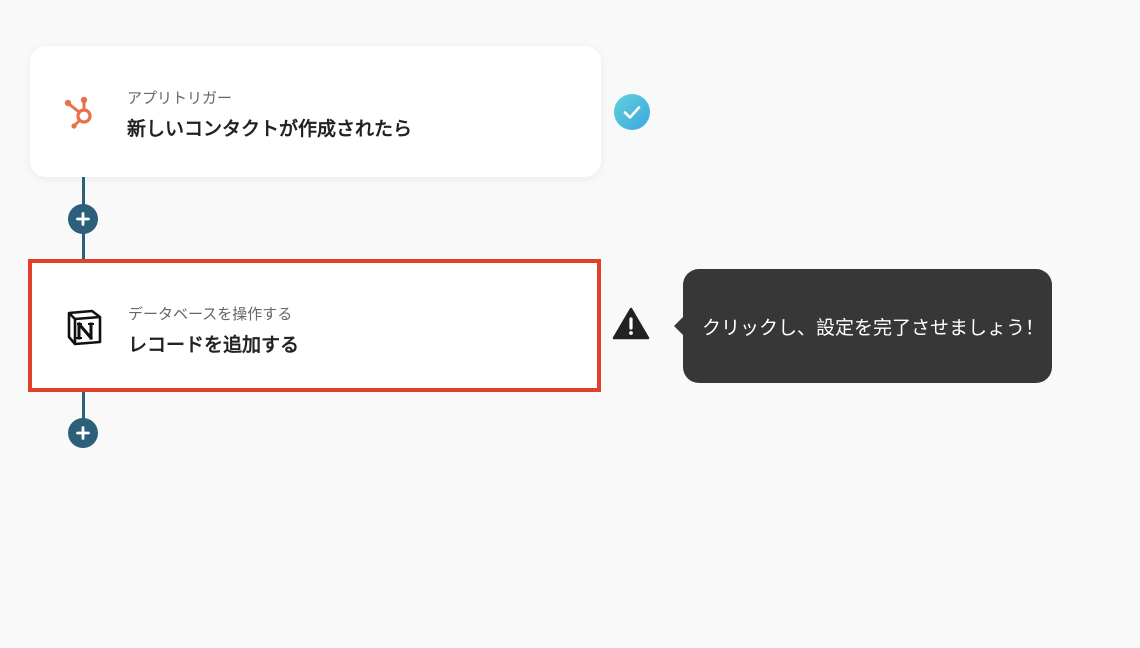  Describe the element at coordinates (84, 327) in the screenshot. I see `notion-icon` at that location.